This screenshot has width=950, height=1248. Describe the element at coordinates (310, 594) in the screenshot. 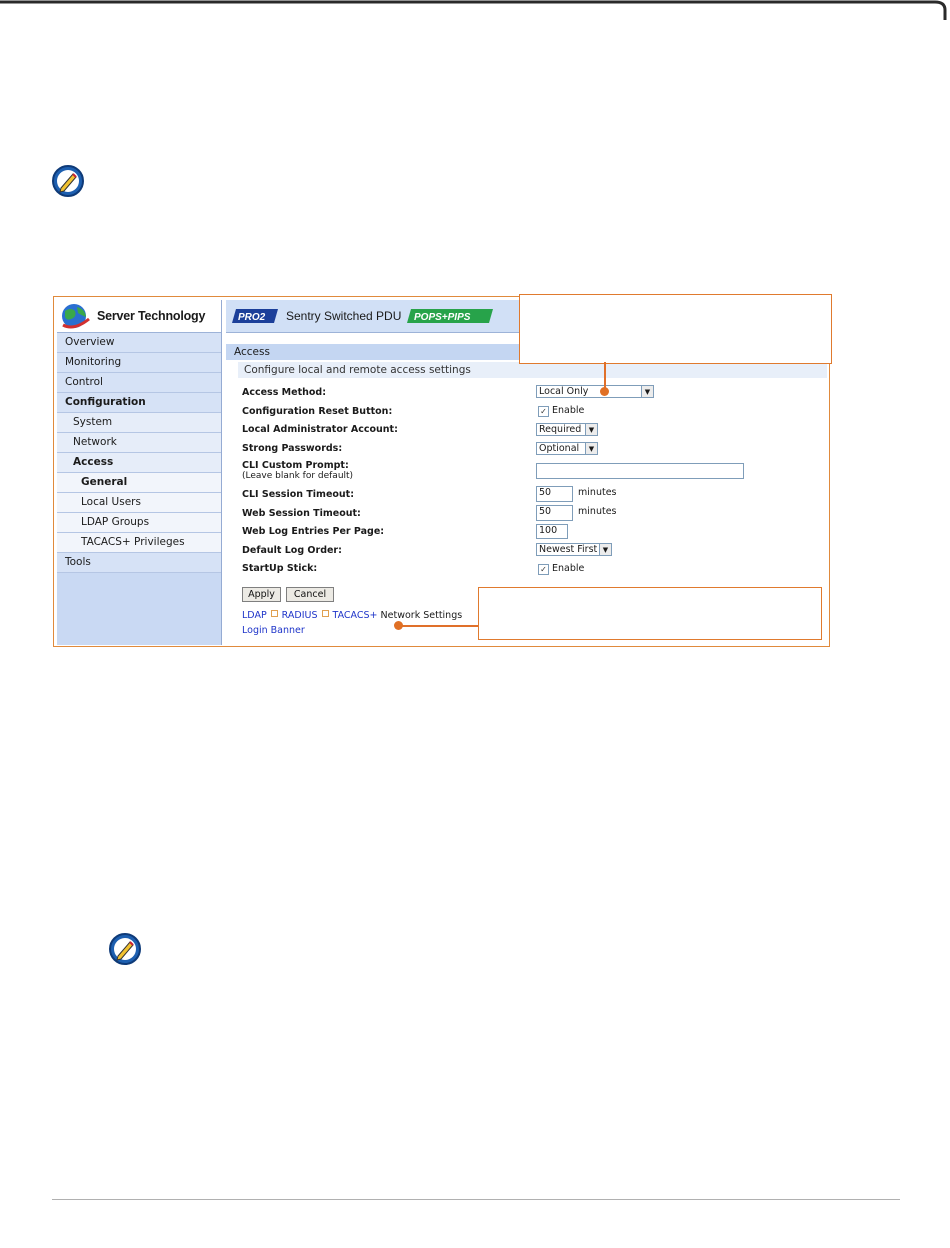

I see `cancel-button: Cancel` at that location.